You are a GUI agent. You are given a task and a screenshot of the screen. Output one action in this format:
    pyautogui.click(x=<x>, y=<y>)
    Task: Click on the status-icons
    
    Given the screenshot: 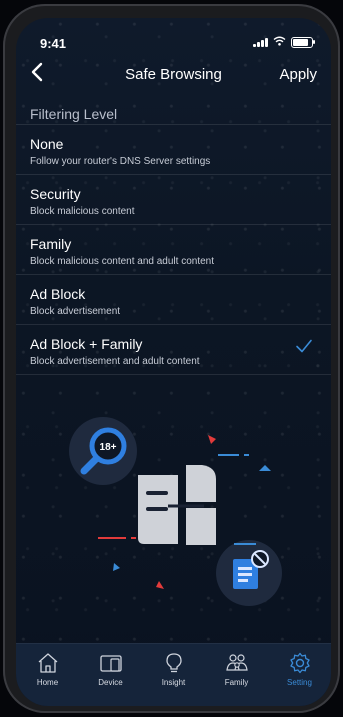 What is the action you would take?
    pyautogui.click(x=284, y=42)
    